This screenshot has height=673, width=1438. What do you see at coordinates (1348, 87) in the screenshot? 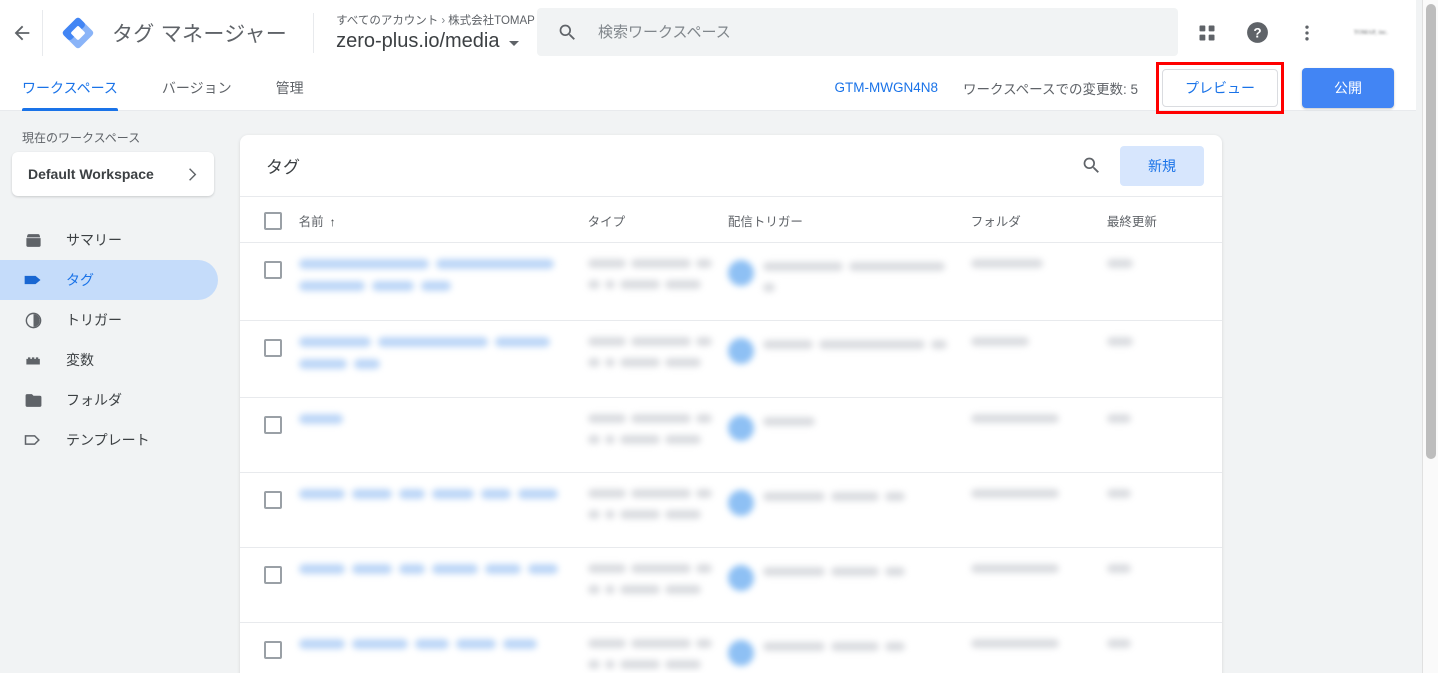
I see `publish-button: 公開` at bounding box center [1348, 87].